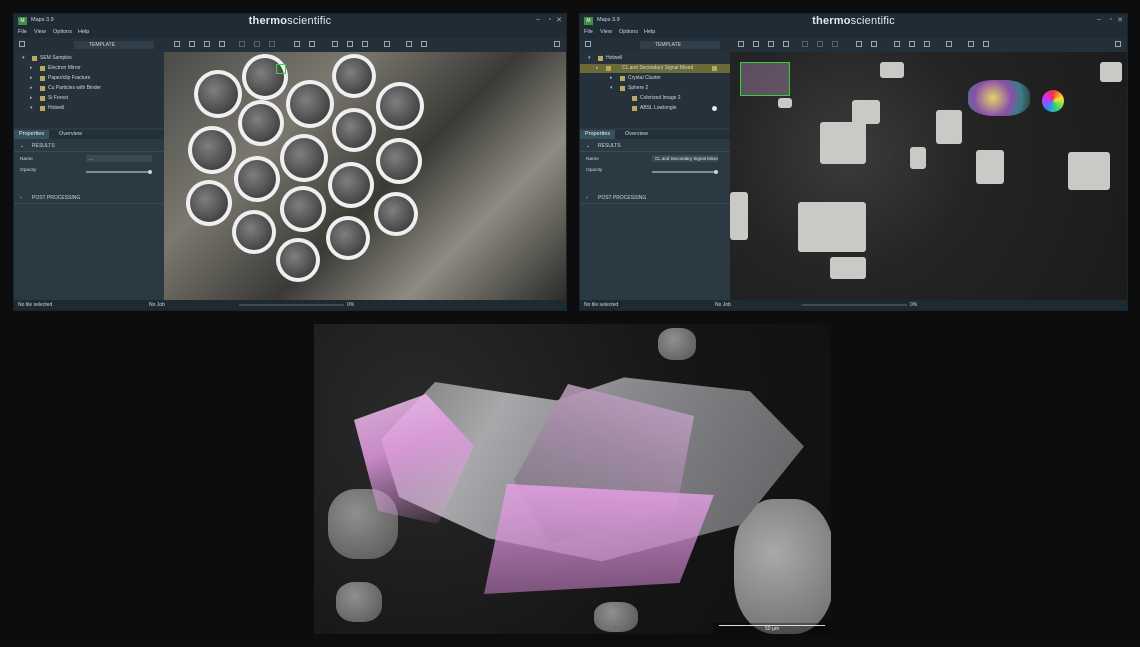 Image resolution: width=1140 pixels, height=647 pixels. What do you see at coordinates (655, 98) in the screenshot?
I see `tree-row: Colorized Image 2` at bounding box center [655, 98].